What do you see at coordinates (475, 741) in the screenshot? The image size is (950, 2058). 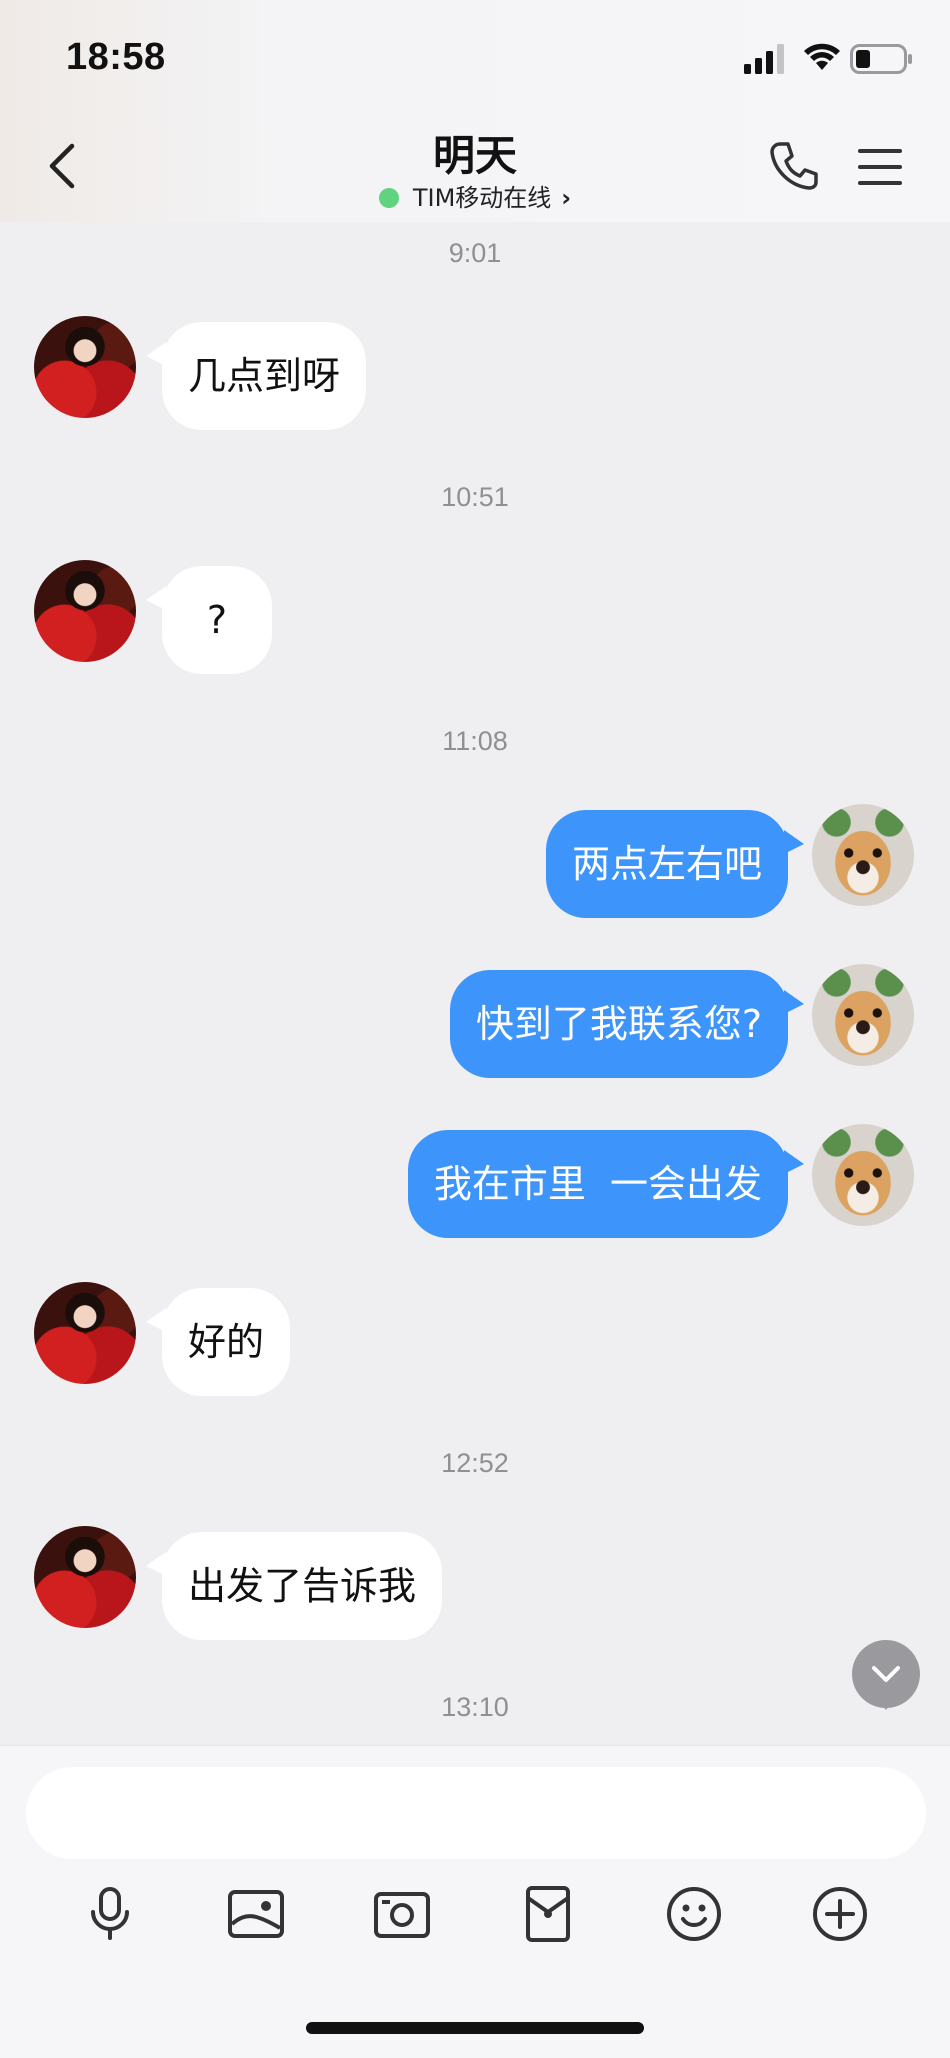 I see `message-timestamp: 11:08` at bounding box center [475, 741].